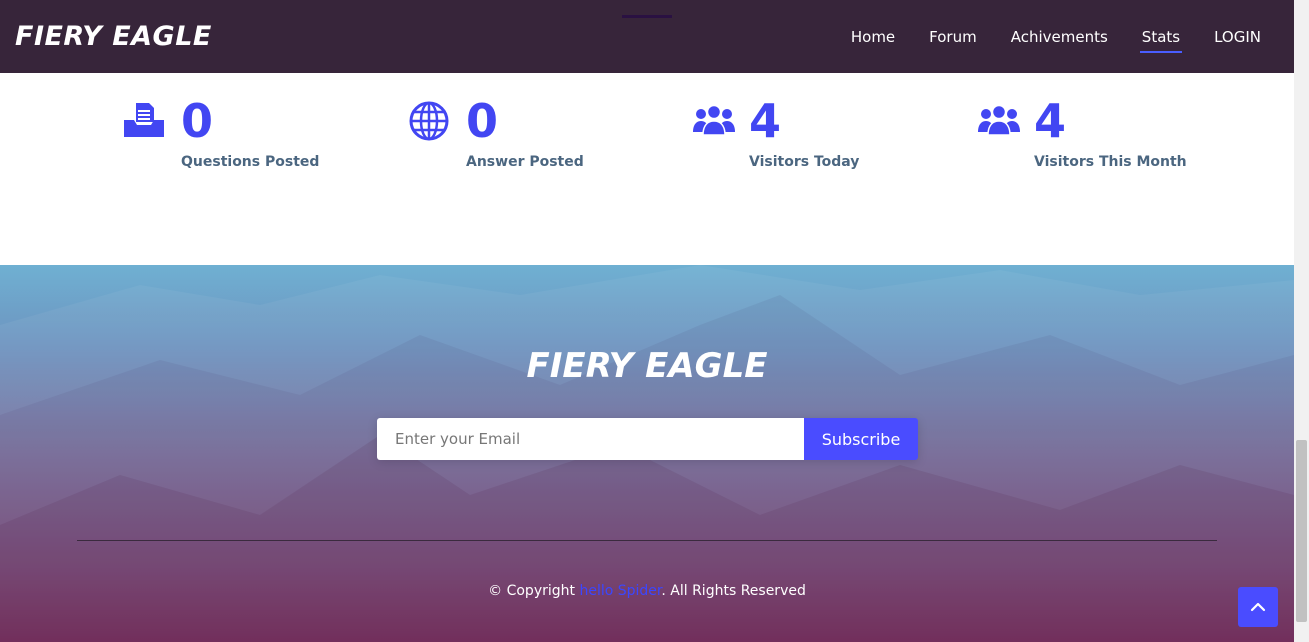  What do you see at coordinates (590, 439) in the screenshot?
I see `email-input` at bounding box center [590, 439].